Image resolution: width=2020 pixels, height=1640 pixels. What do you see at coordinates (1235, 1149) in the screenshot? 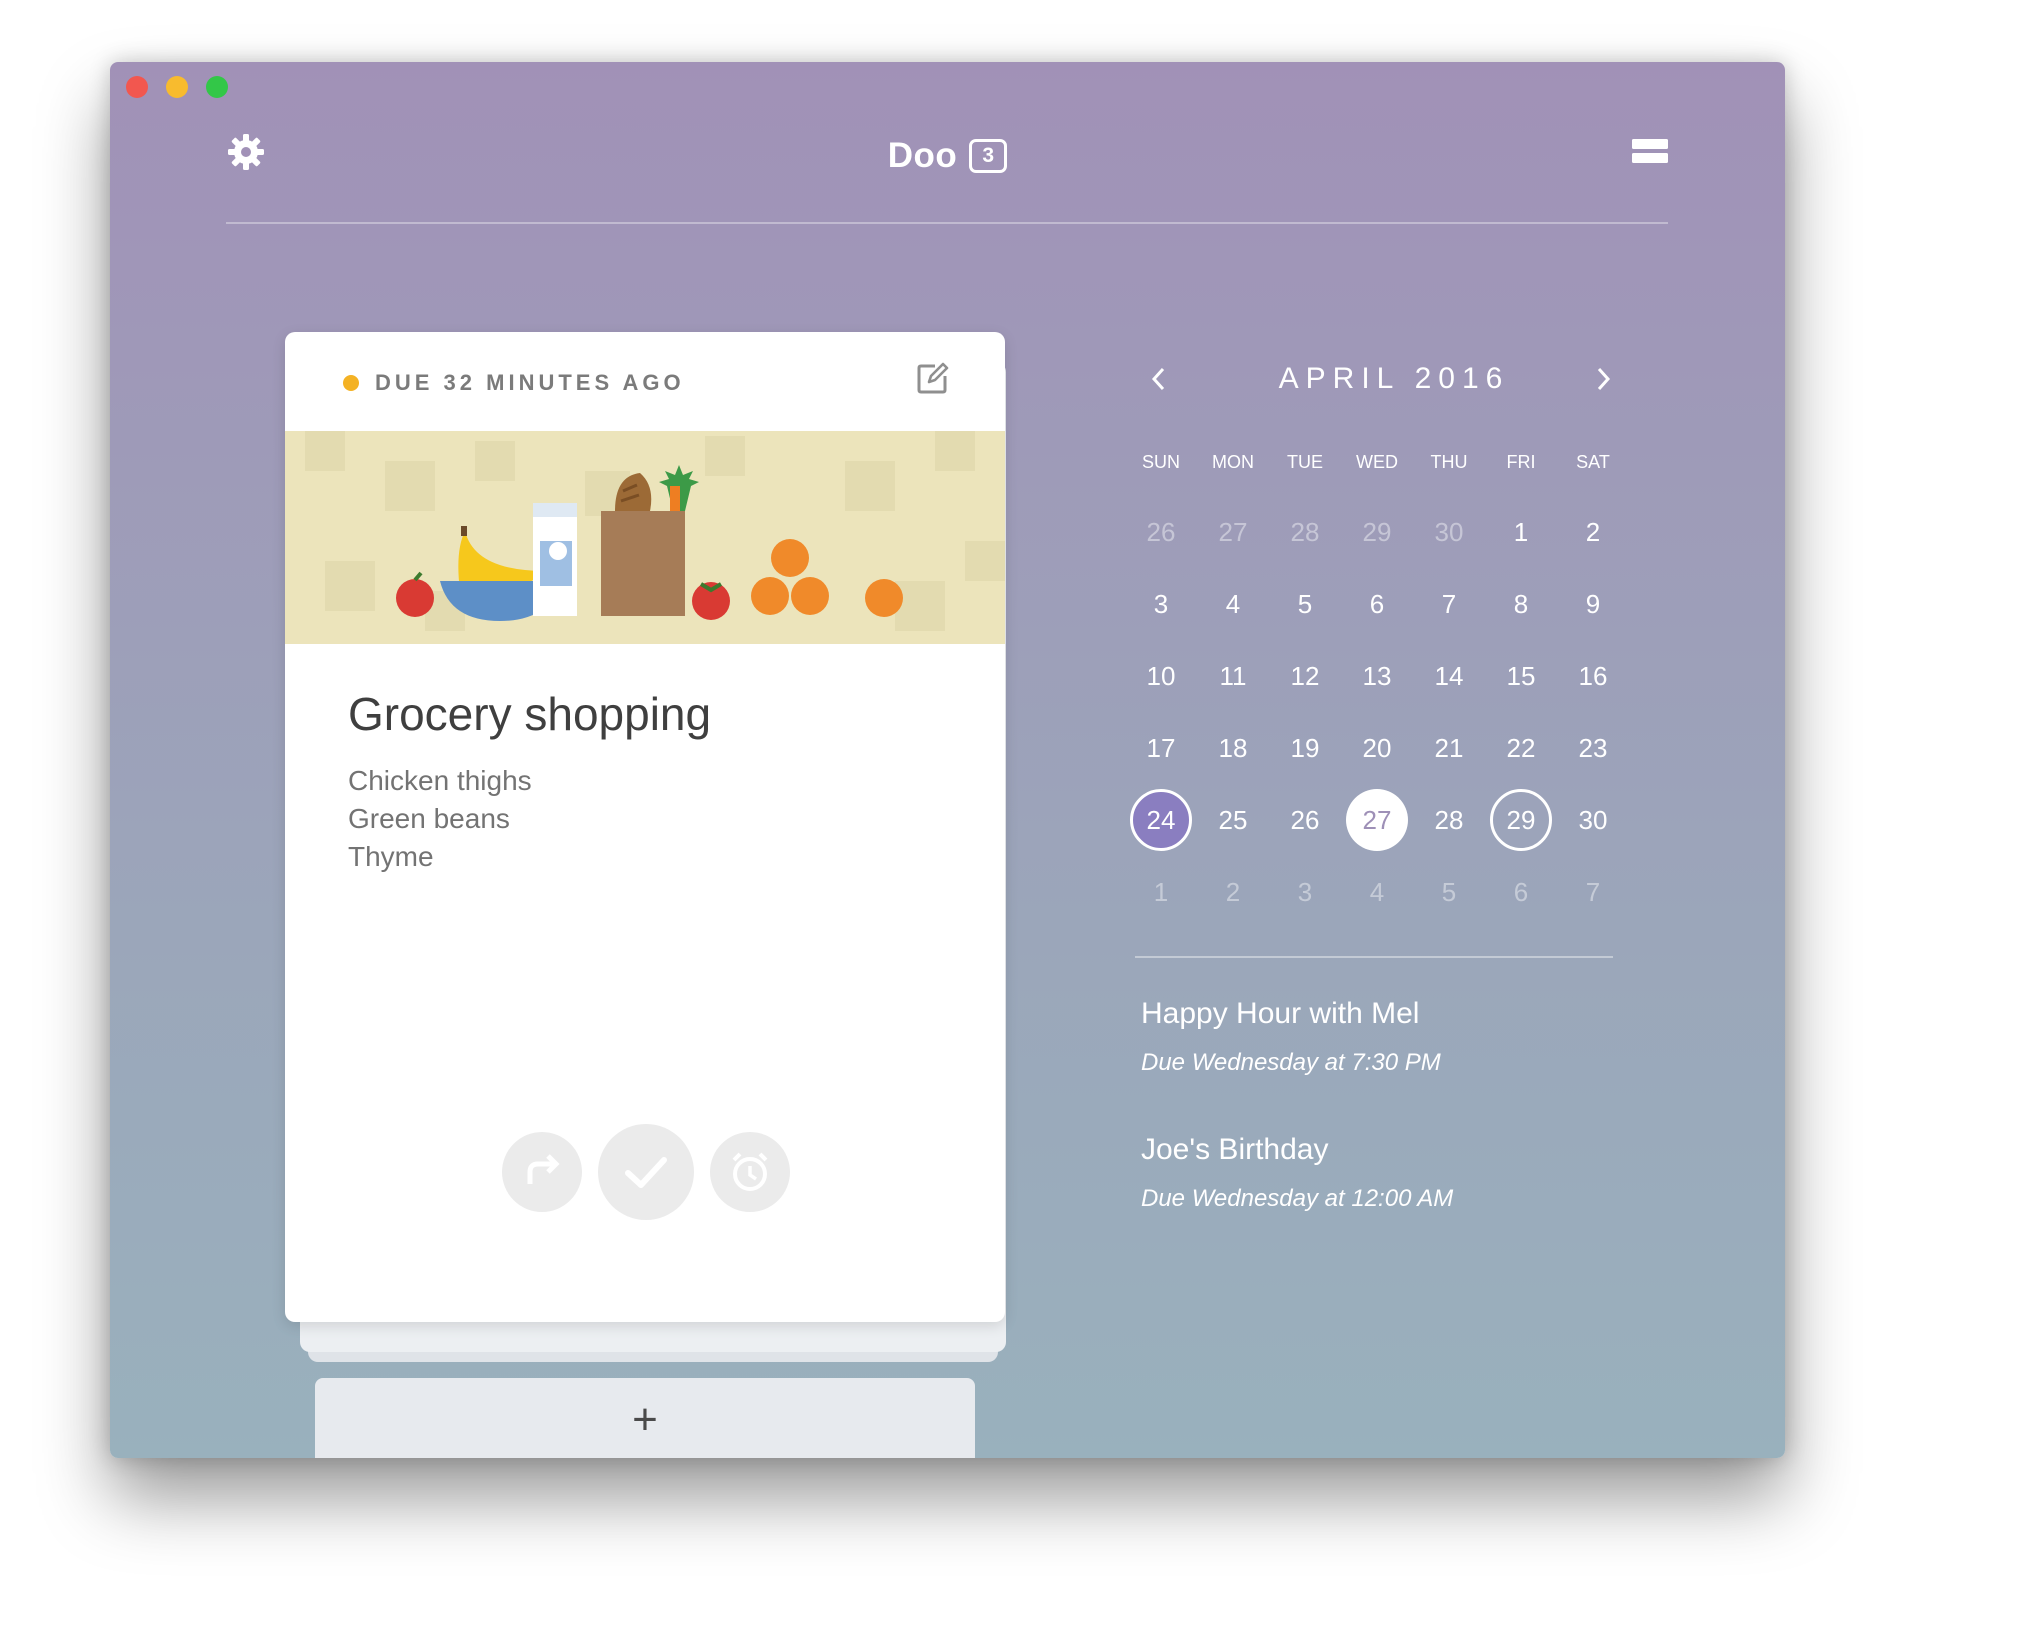
I see `event-title: Joe's Birthday` at bounding box center [1235, 1149].